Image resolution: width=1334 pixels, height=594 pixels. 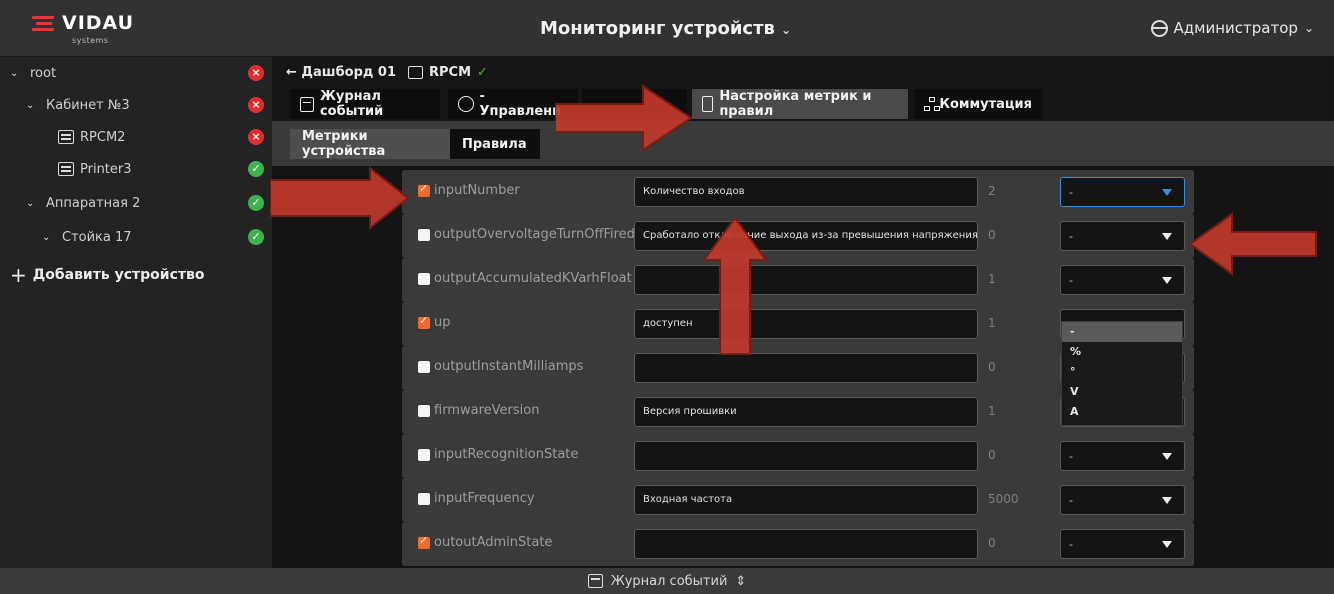 I want to click on subtab-rules: Правила, so click(x=495, y=144).